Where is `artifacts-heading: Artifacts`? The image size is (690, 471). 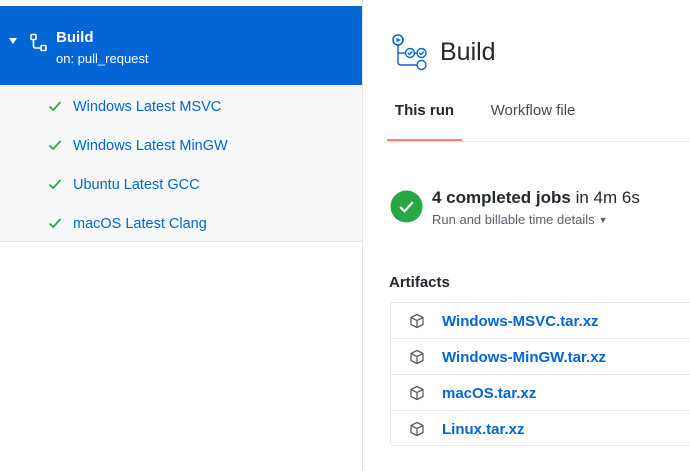
artifacts-heading: Artifacts is located at coordinates (419, 282).